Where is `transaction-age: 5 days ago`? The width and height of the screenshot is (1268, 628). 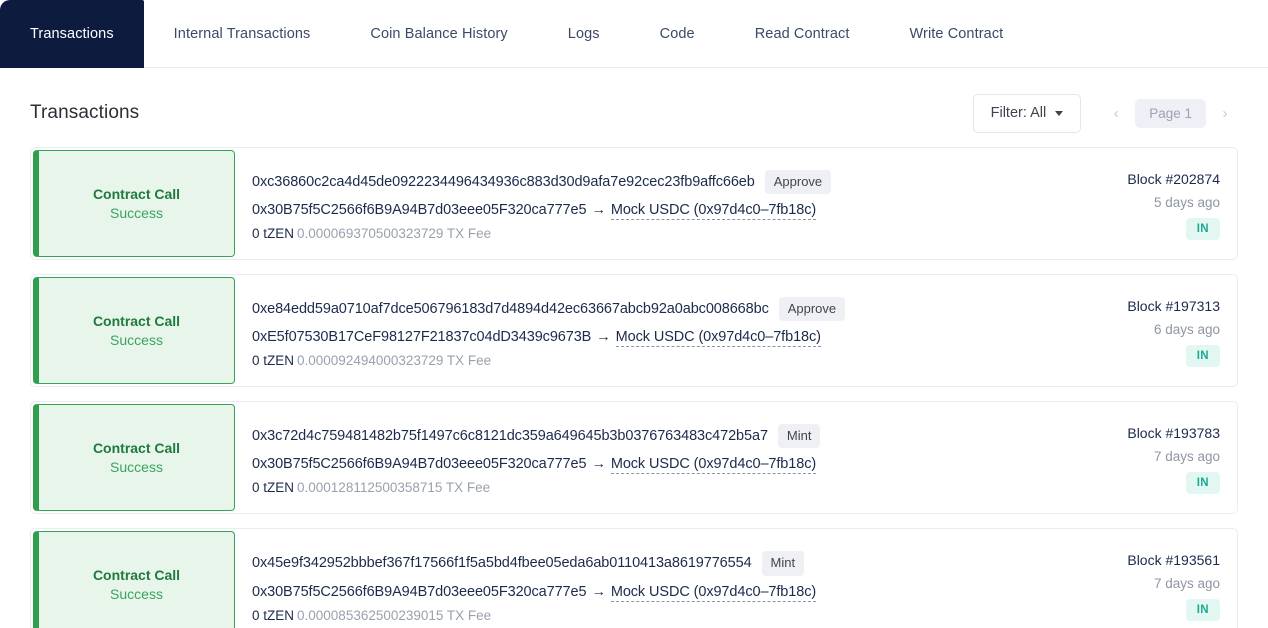
transaction-age: 5 days ago is located at coordinates (1186, 202).